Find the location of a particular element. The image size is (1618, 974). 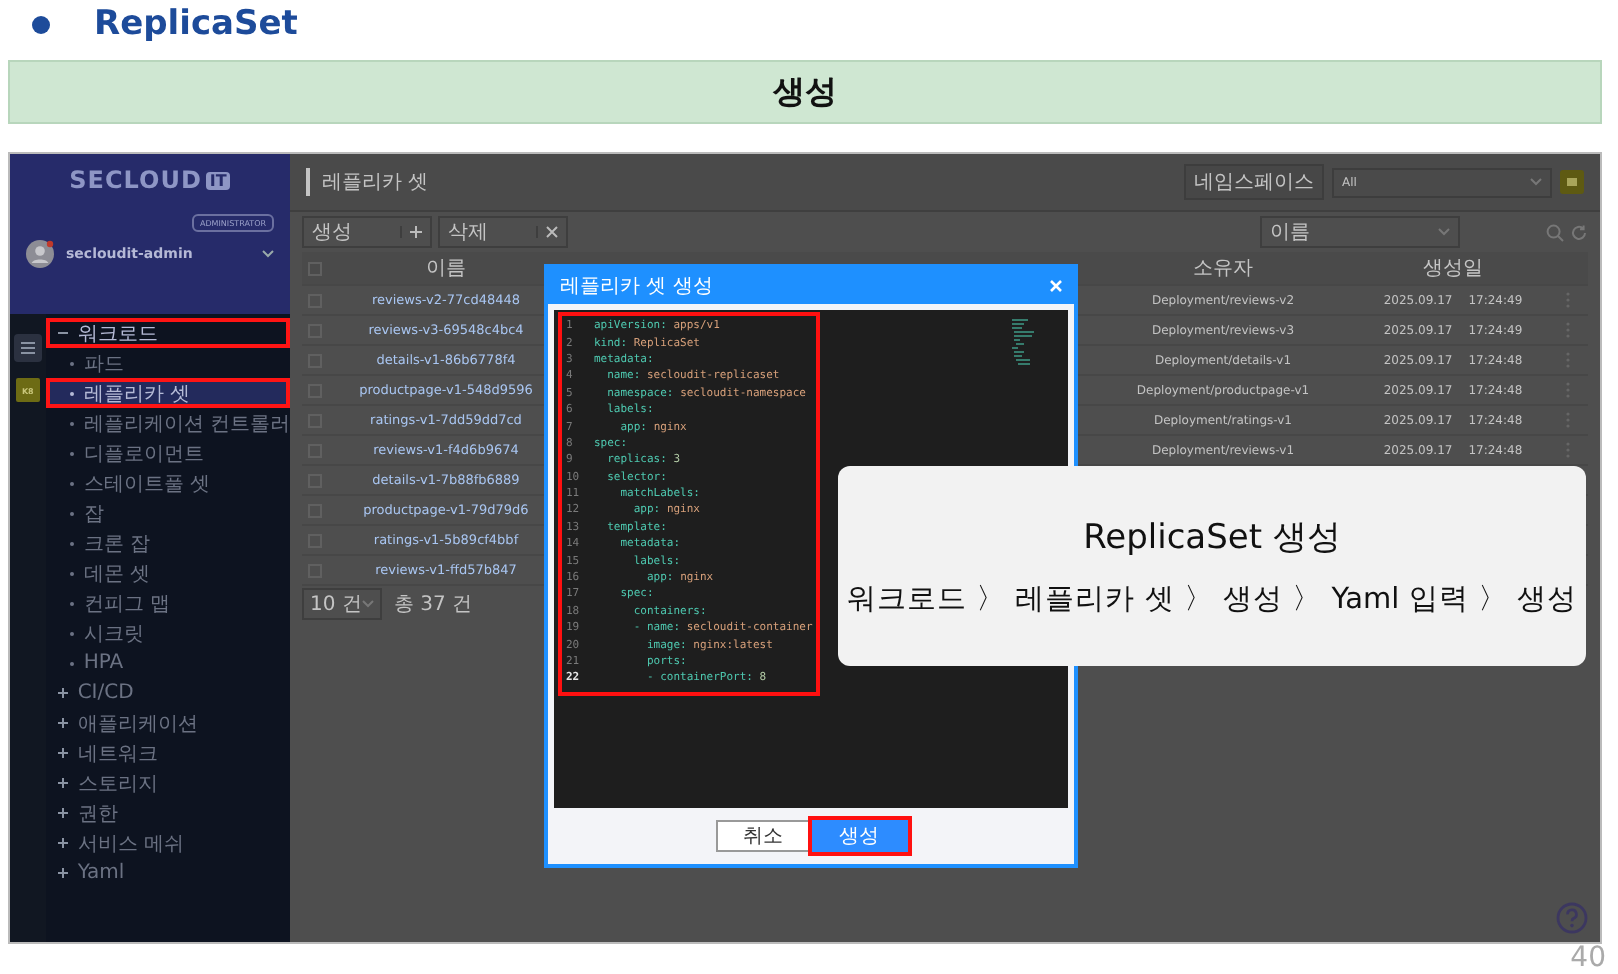

submenu-item: 크론 잡 is located at coordinates (167, 543).